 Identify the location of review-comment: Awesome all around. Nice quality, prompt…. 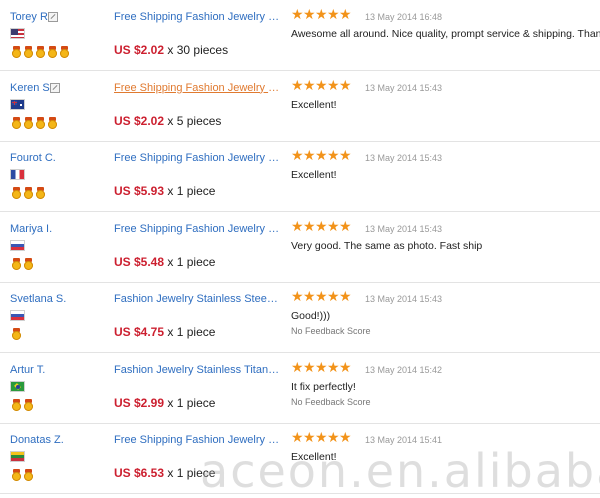
(445, 34).